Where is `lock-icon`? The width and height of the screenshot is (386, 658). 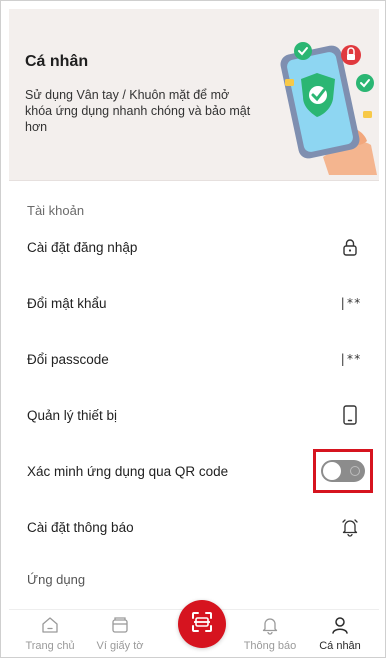 lock-icon is located at coordinates (350, 247).